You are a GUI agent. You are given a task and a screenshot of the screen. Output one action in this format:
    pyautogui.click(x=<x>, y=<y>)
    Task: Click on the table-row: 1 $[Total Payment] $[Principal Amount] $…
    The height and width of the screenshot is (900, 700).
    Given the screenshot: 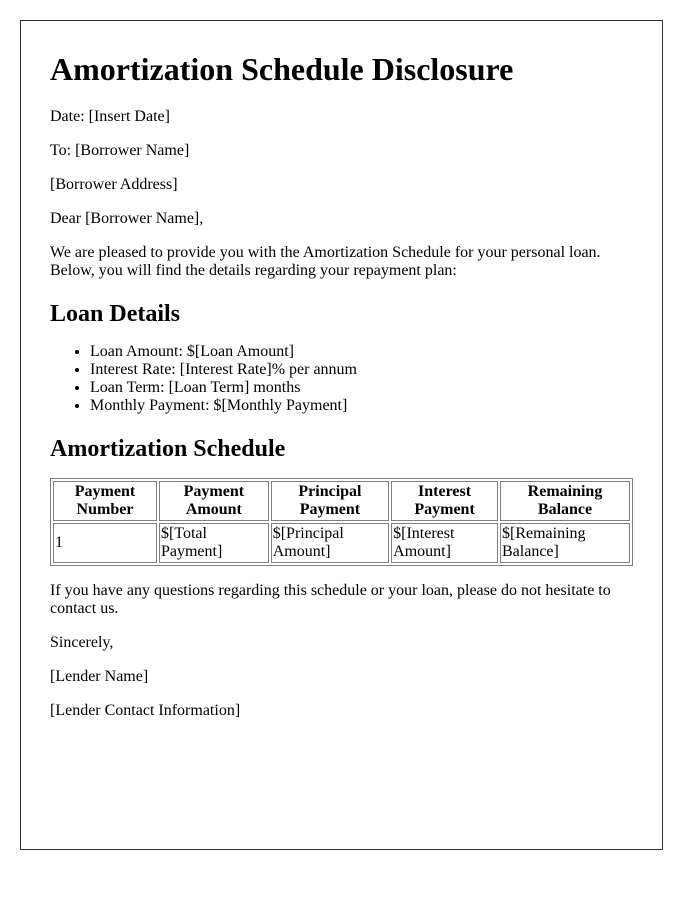 What is the action you would take?
    pyautogui.click(x=341, y=543)
    